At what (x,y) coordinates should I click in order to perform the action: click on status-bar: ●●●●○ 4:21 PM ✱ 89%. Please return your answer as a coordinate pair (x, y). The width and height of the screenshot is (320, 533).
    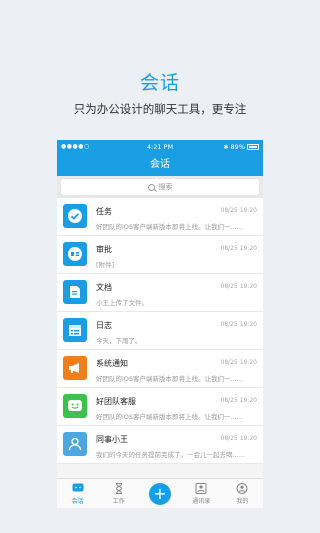
    Looking at the image, I should click on (160, 147).